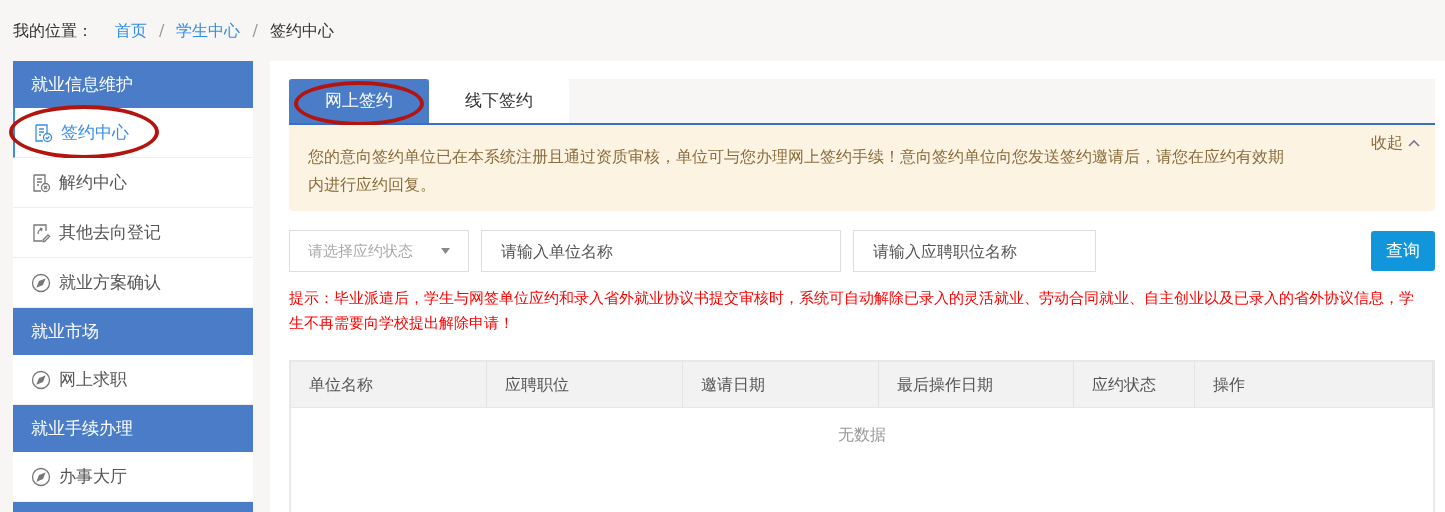 The image size is (1445, 512). Describe the element at coordinates (445, 251) in the screenshot. I see `dropdown-caret-icon` at that location.